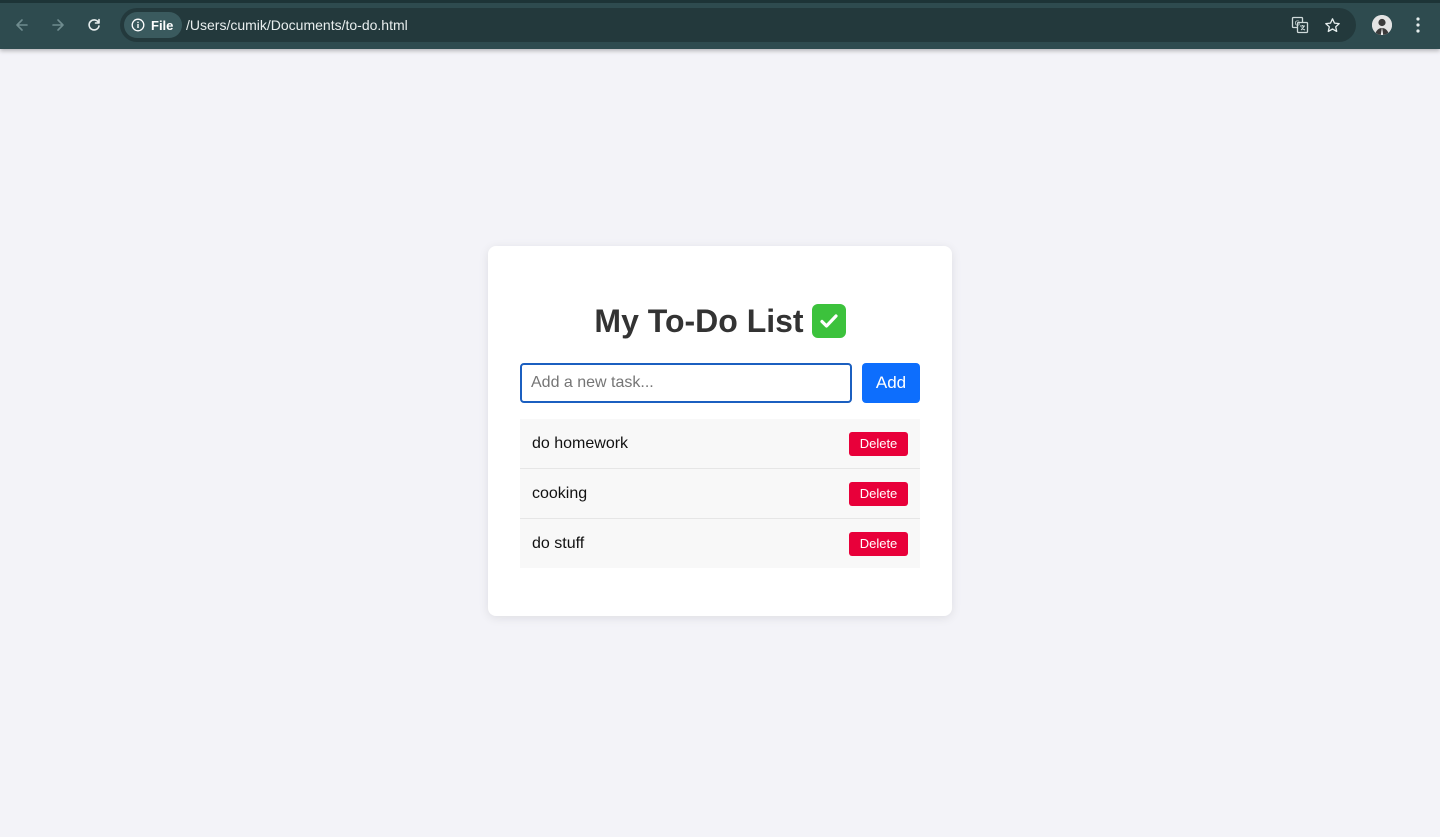 The width and height of the screenshot is (1440, 837). Describe the element at coordinates (297, 25) in the screenshot. I see `url-text: /Users/cumik/Documents/to-do.html` at that location.